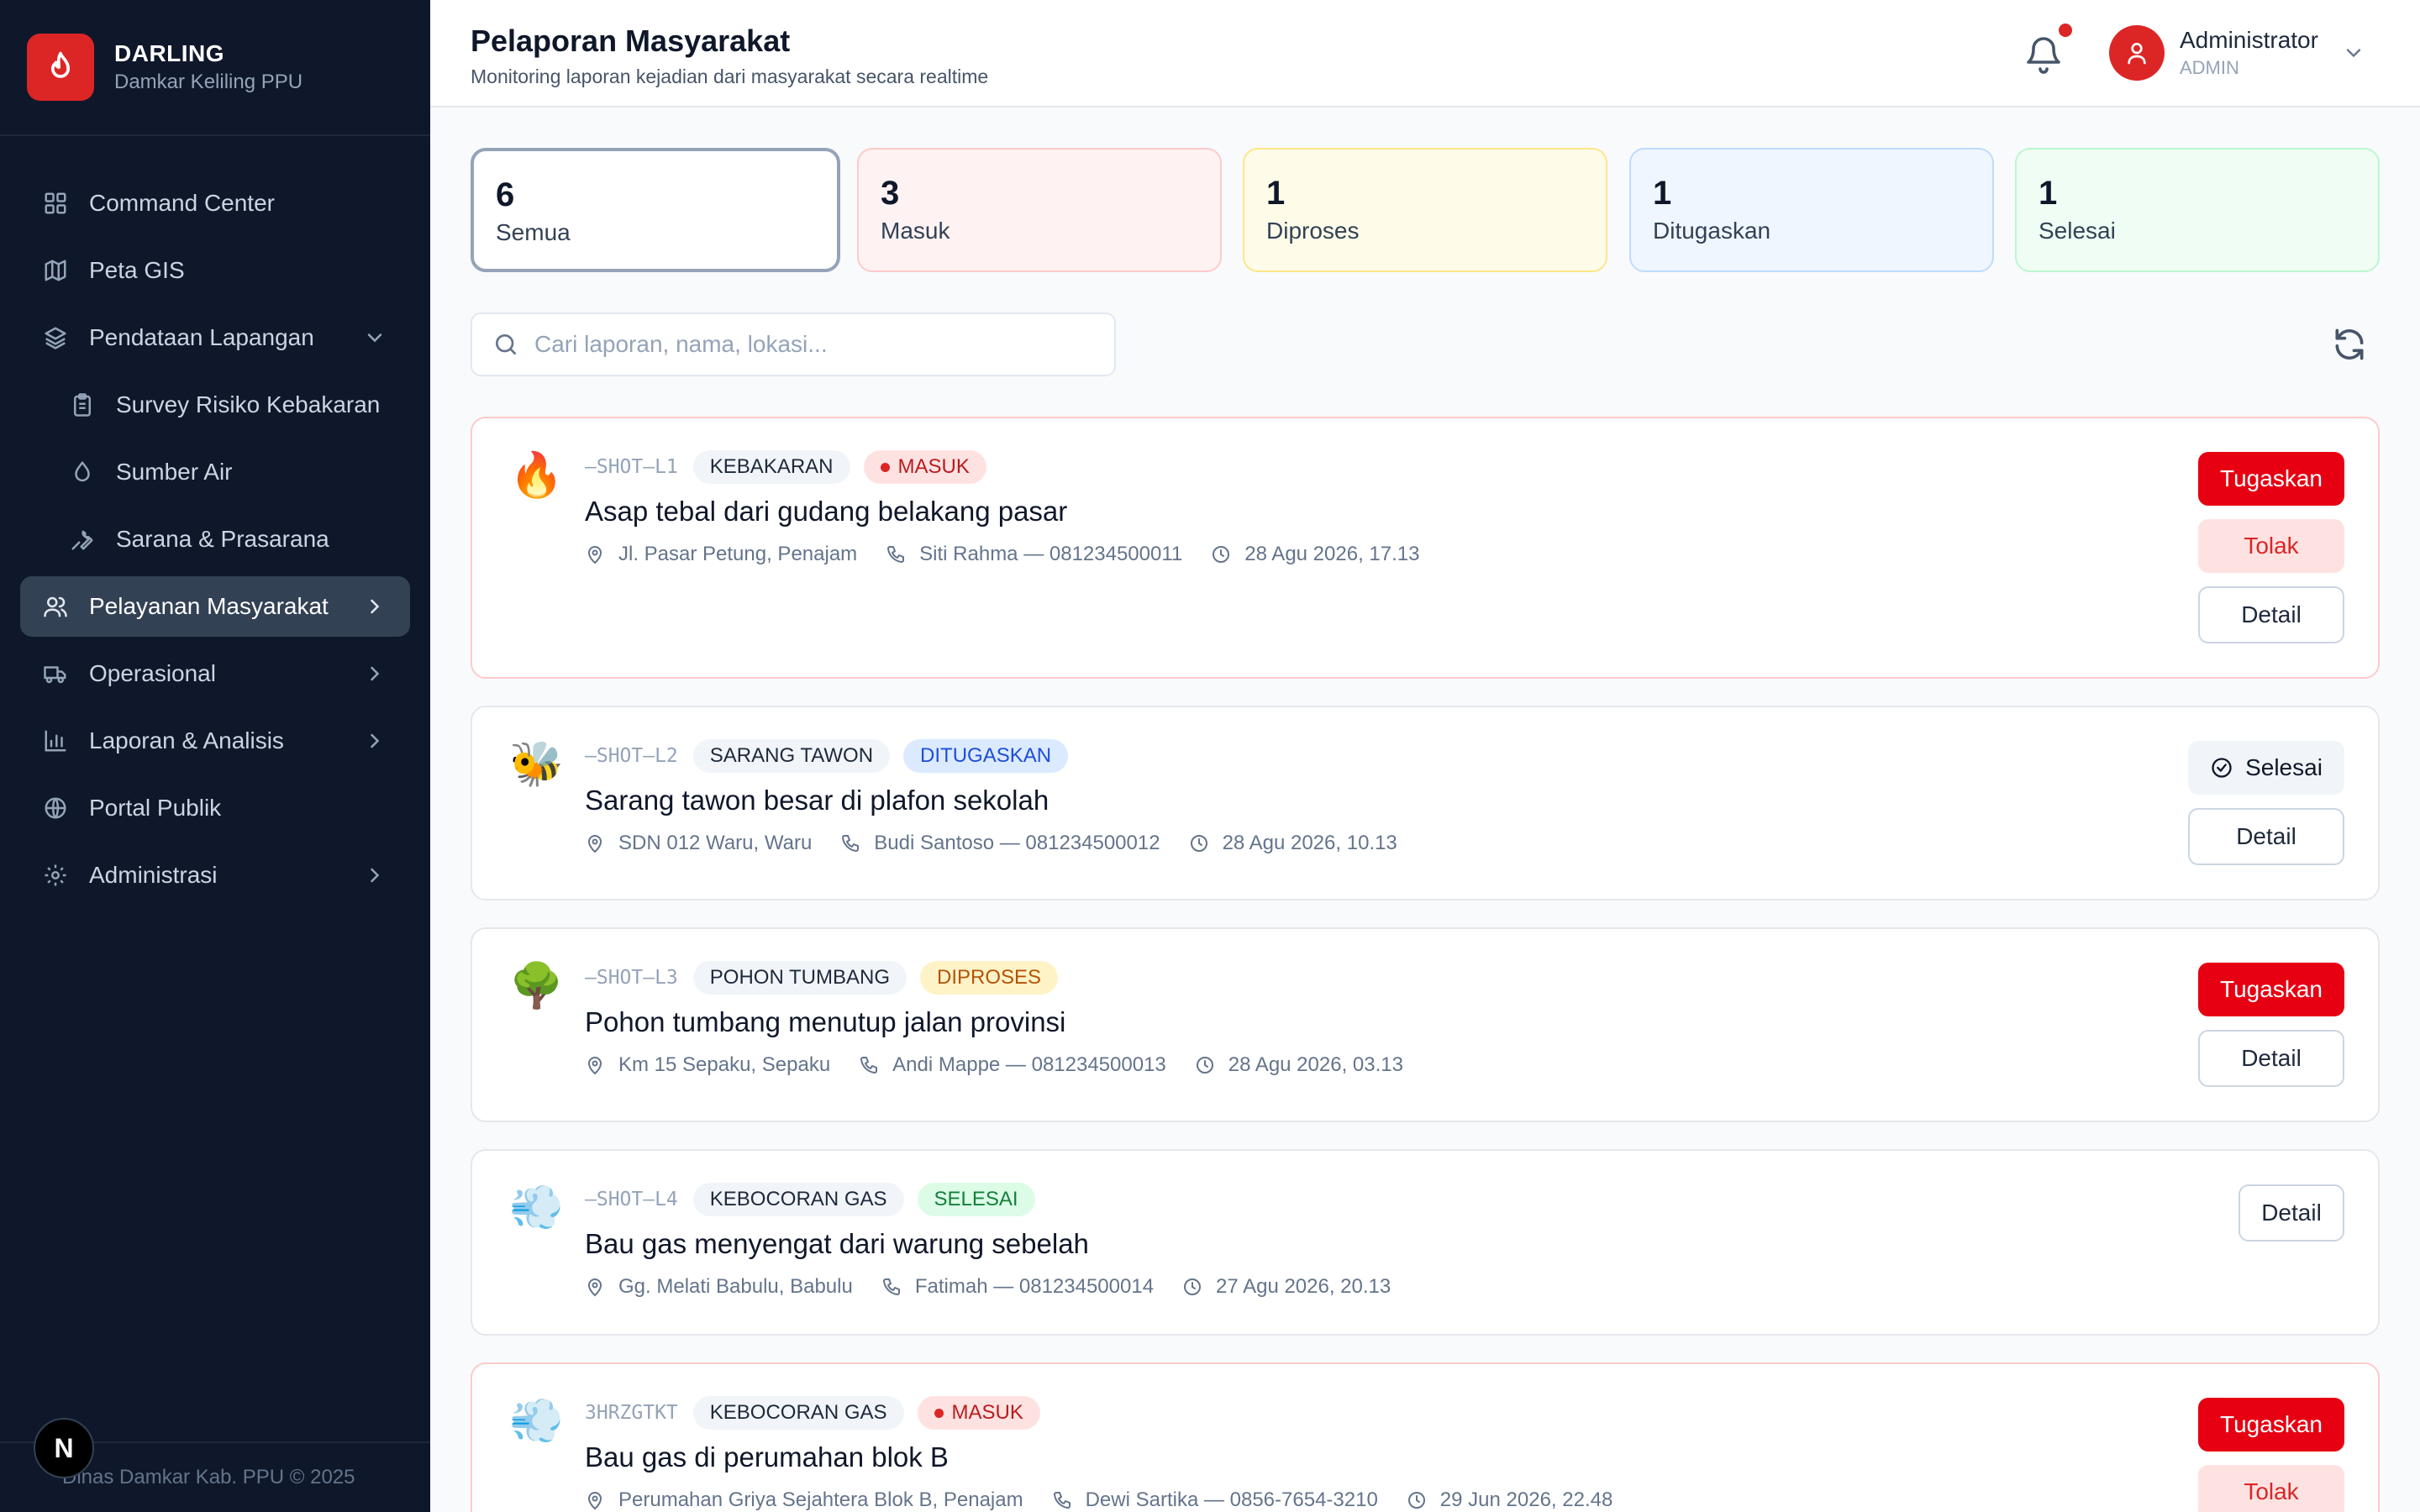 Image resolution: width=2420 pixels, height=1512 pixels. What do you see at coordinates (2197, 210) in the screenshot?
I see `stat-card-selesai: 1 Selesai` at bounding box center [2197, 210].